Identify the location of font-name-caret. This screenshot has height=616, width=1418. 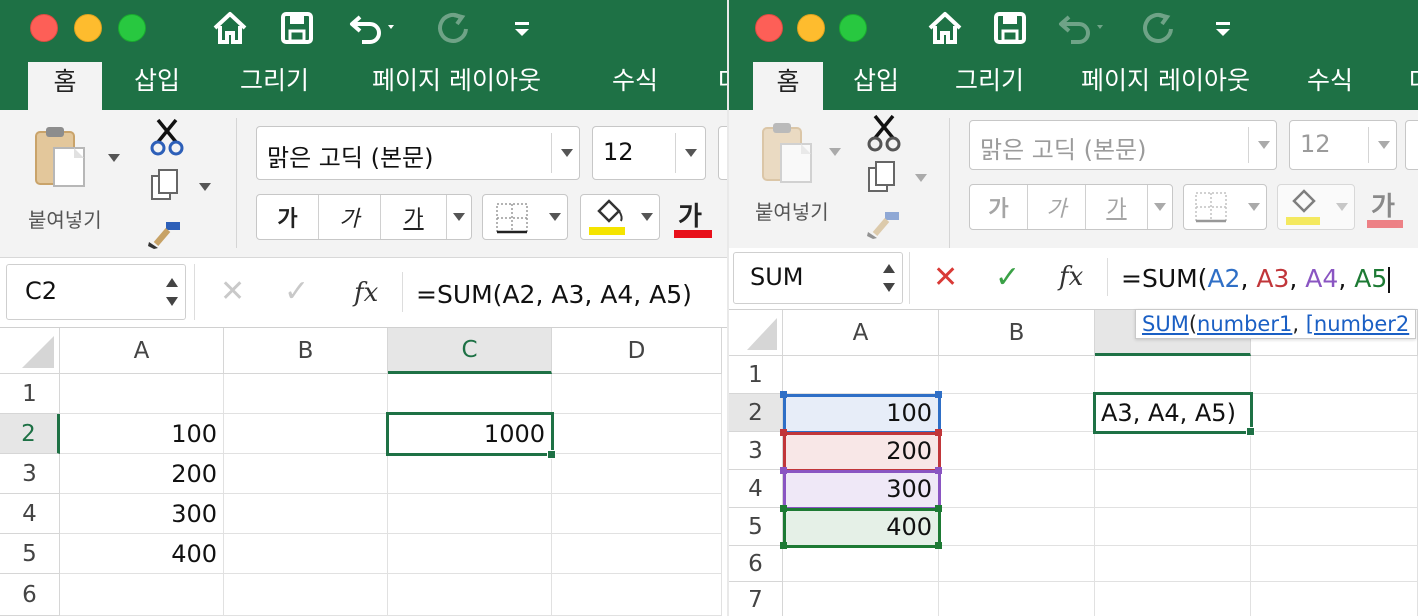
(1264, 145).